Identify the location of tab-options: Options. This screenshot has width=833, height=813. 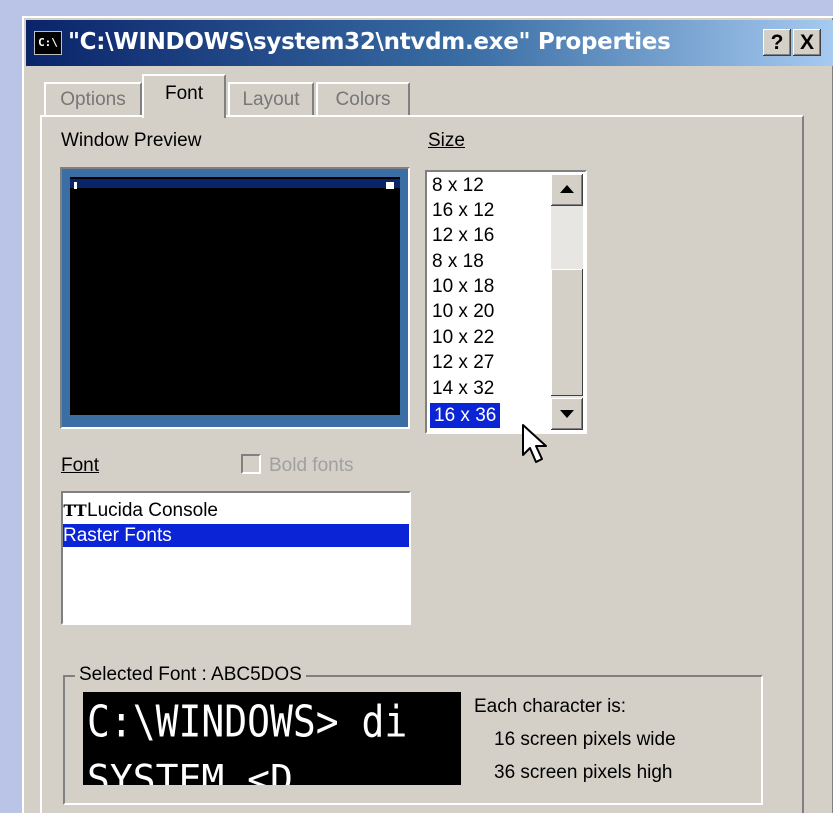
(93, 98).